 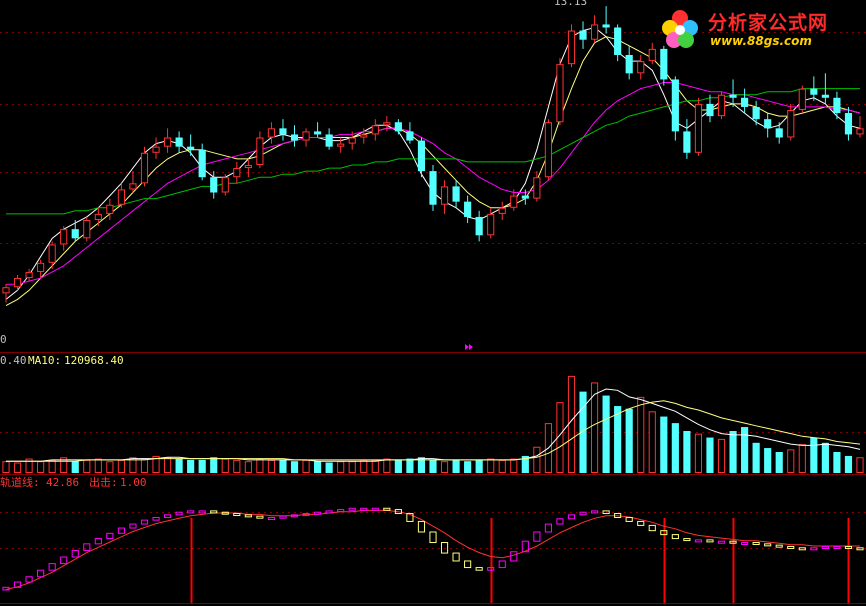 What do you see at coordinates (13, 360) in the screenshot?
I see `volume-value-label: 0.40` at bounding box center [13, 360].